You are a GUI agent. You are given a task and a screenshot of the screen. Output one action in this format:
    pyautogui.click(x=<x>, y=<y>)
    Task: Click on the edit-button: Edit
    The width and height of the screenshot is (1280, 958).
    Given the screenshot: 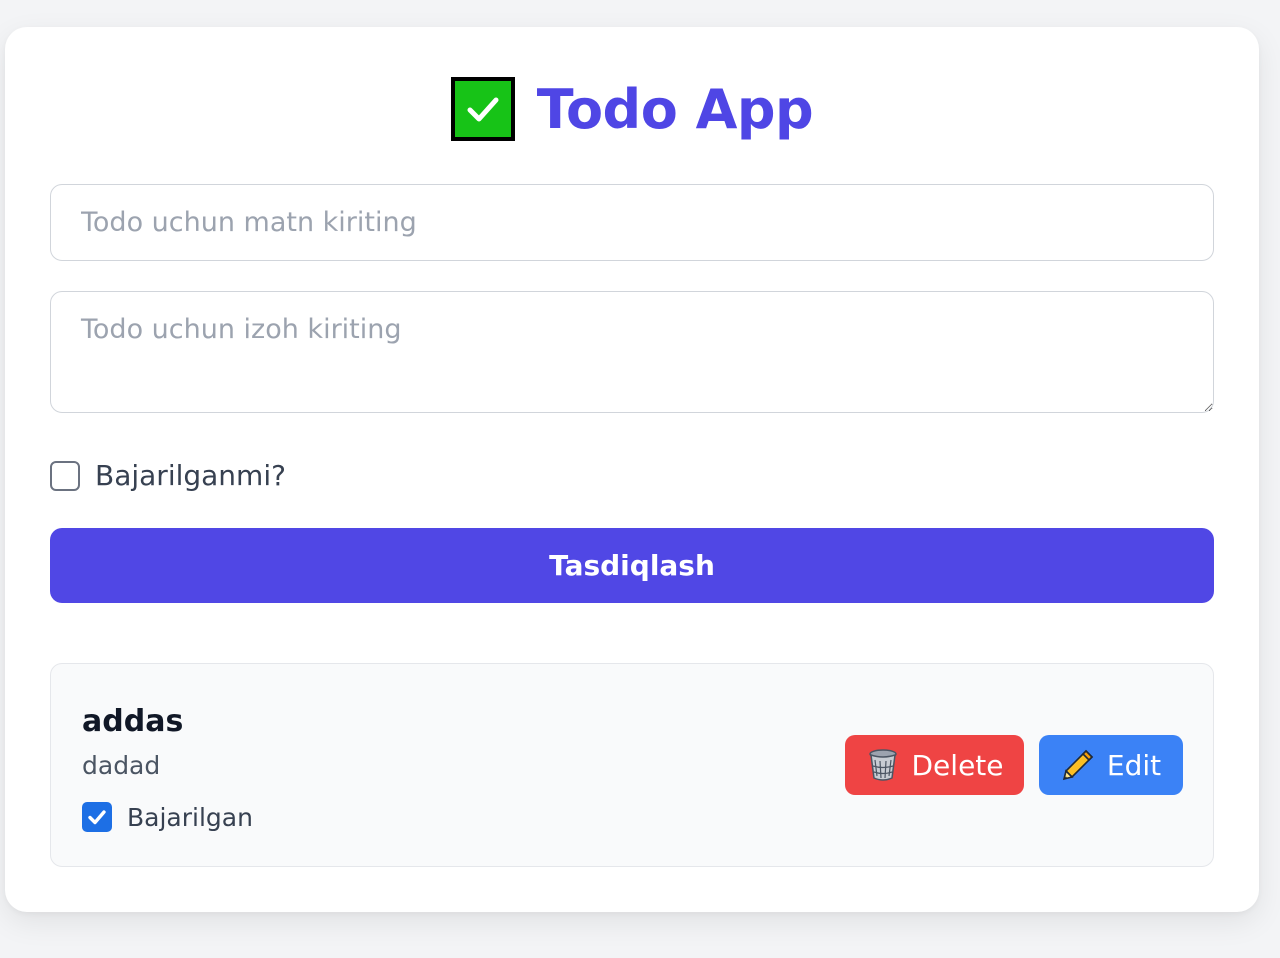 What is the action you would take?
    pyautogui.click(x=1111, y=765)
    